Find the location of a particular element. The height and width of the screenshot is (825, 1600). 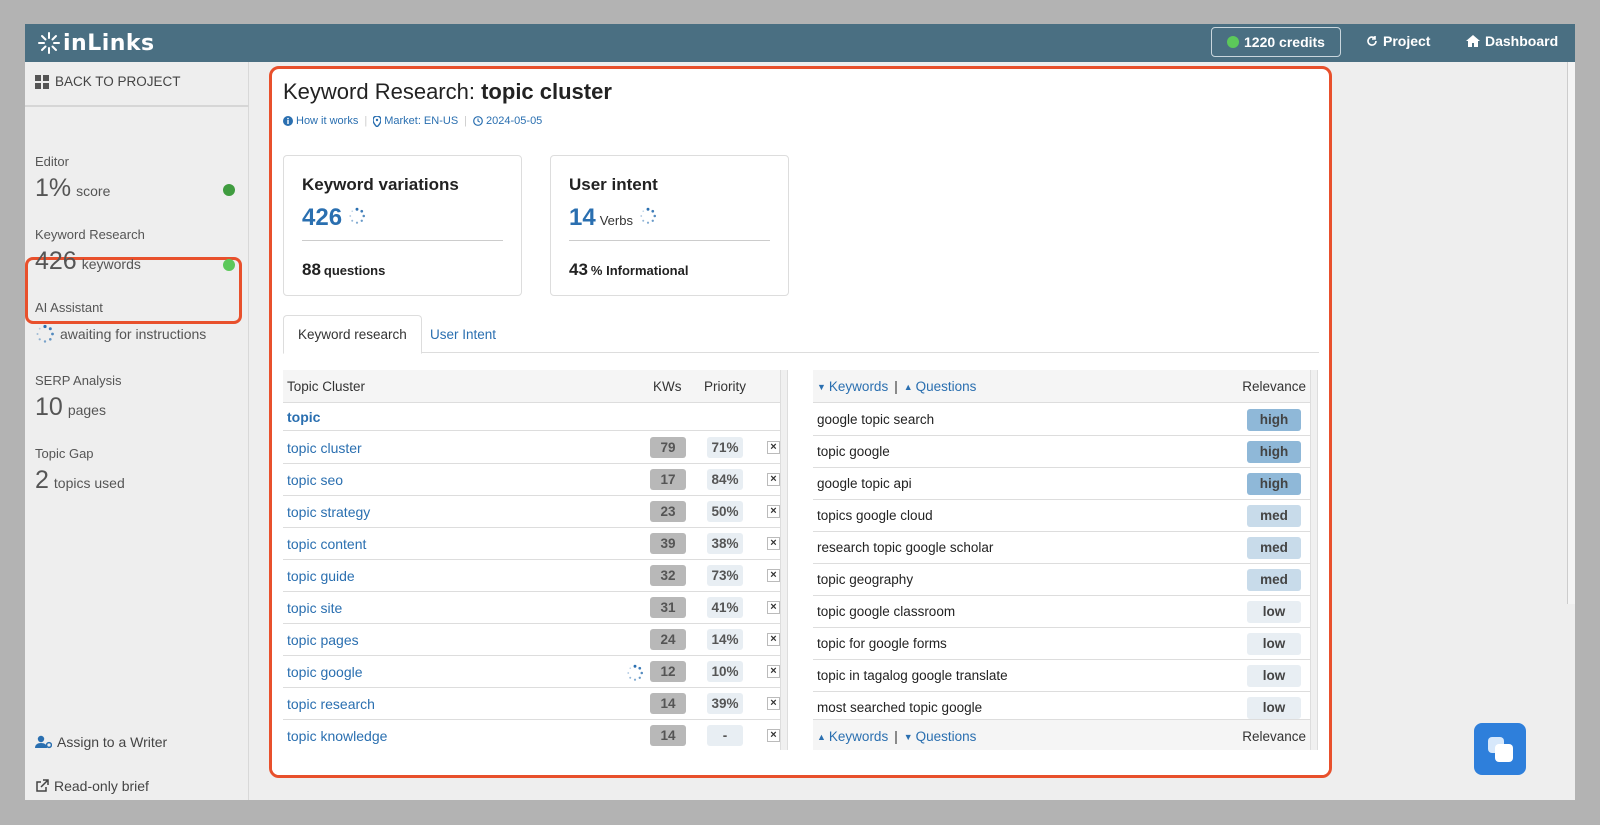

table-row: topic cluster 79 71% × is located at coordinates (531, 448).